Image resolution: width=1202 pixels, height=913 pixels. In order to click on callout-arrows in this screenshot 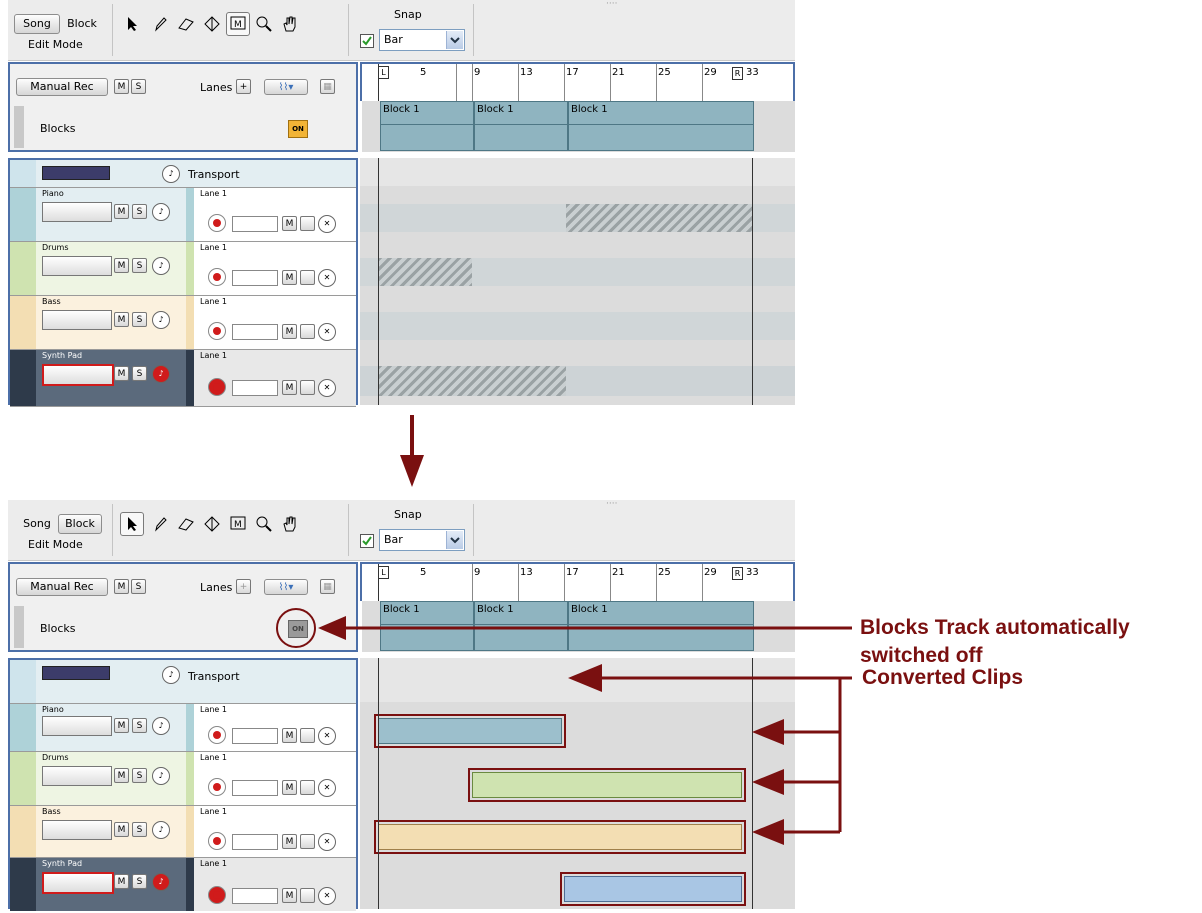, I will do `click(585, 730)`.